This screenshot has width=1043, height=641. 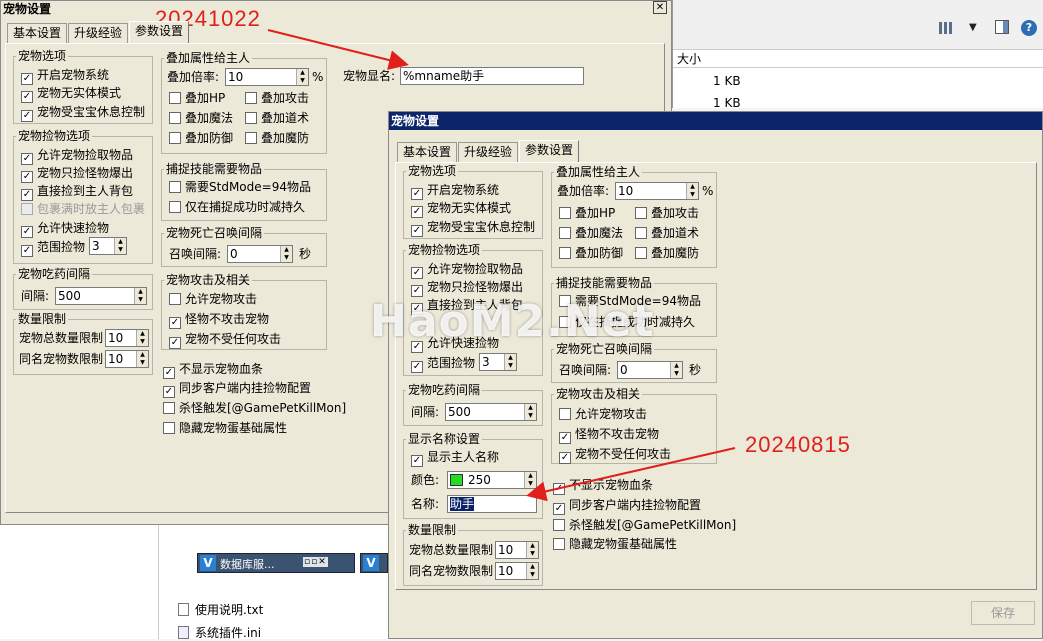 I want to click on taskbar-item: V 数据库服... ▫▫✕, so click(x=276, y=563).